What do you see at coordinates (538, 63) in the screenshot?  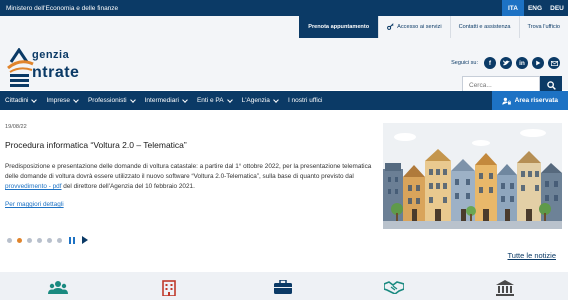 I see `youtube-icon` at bounding box center [538, 63].